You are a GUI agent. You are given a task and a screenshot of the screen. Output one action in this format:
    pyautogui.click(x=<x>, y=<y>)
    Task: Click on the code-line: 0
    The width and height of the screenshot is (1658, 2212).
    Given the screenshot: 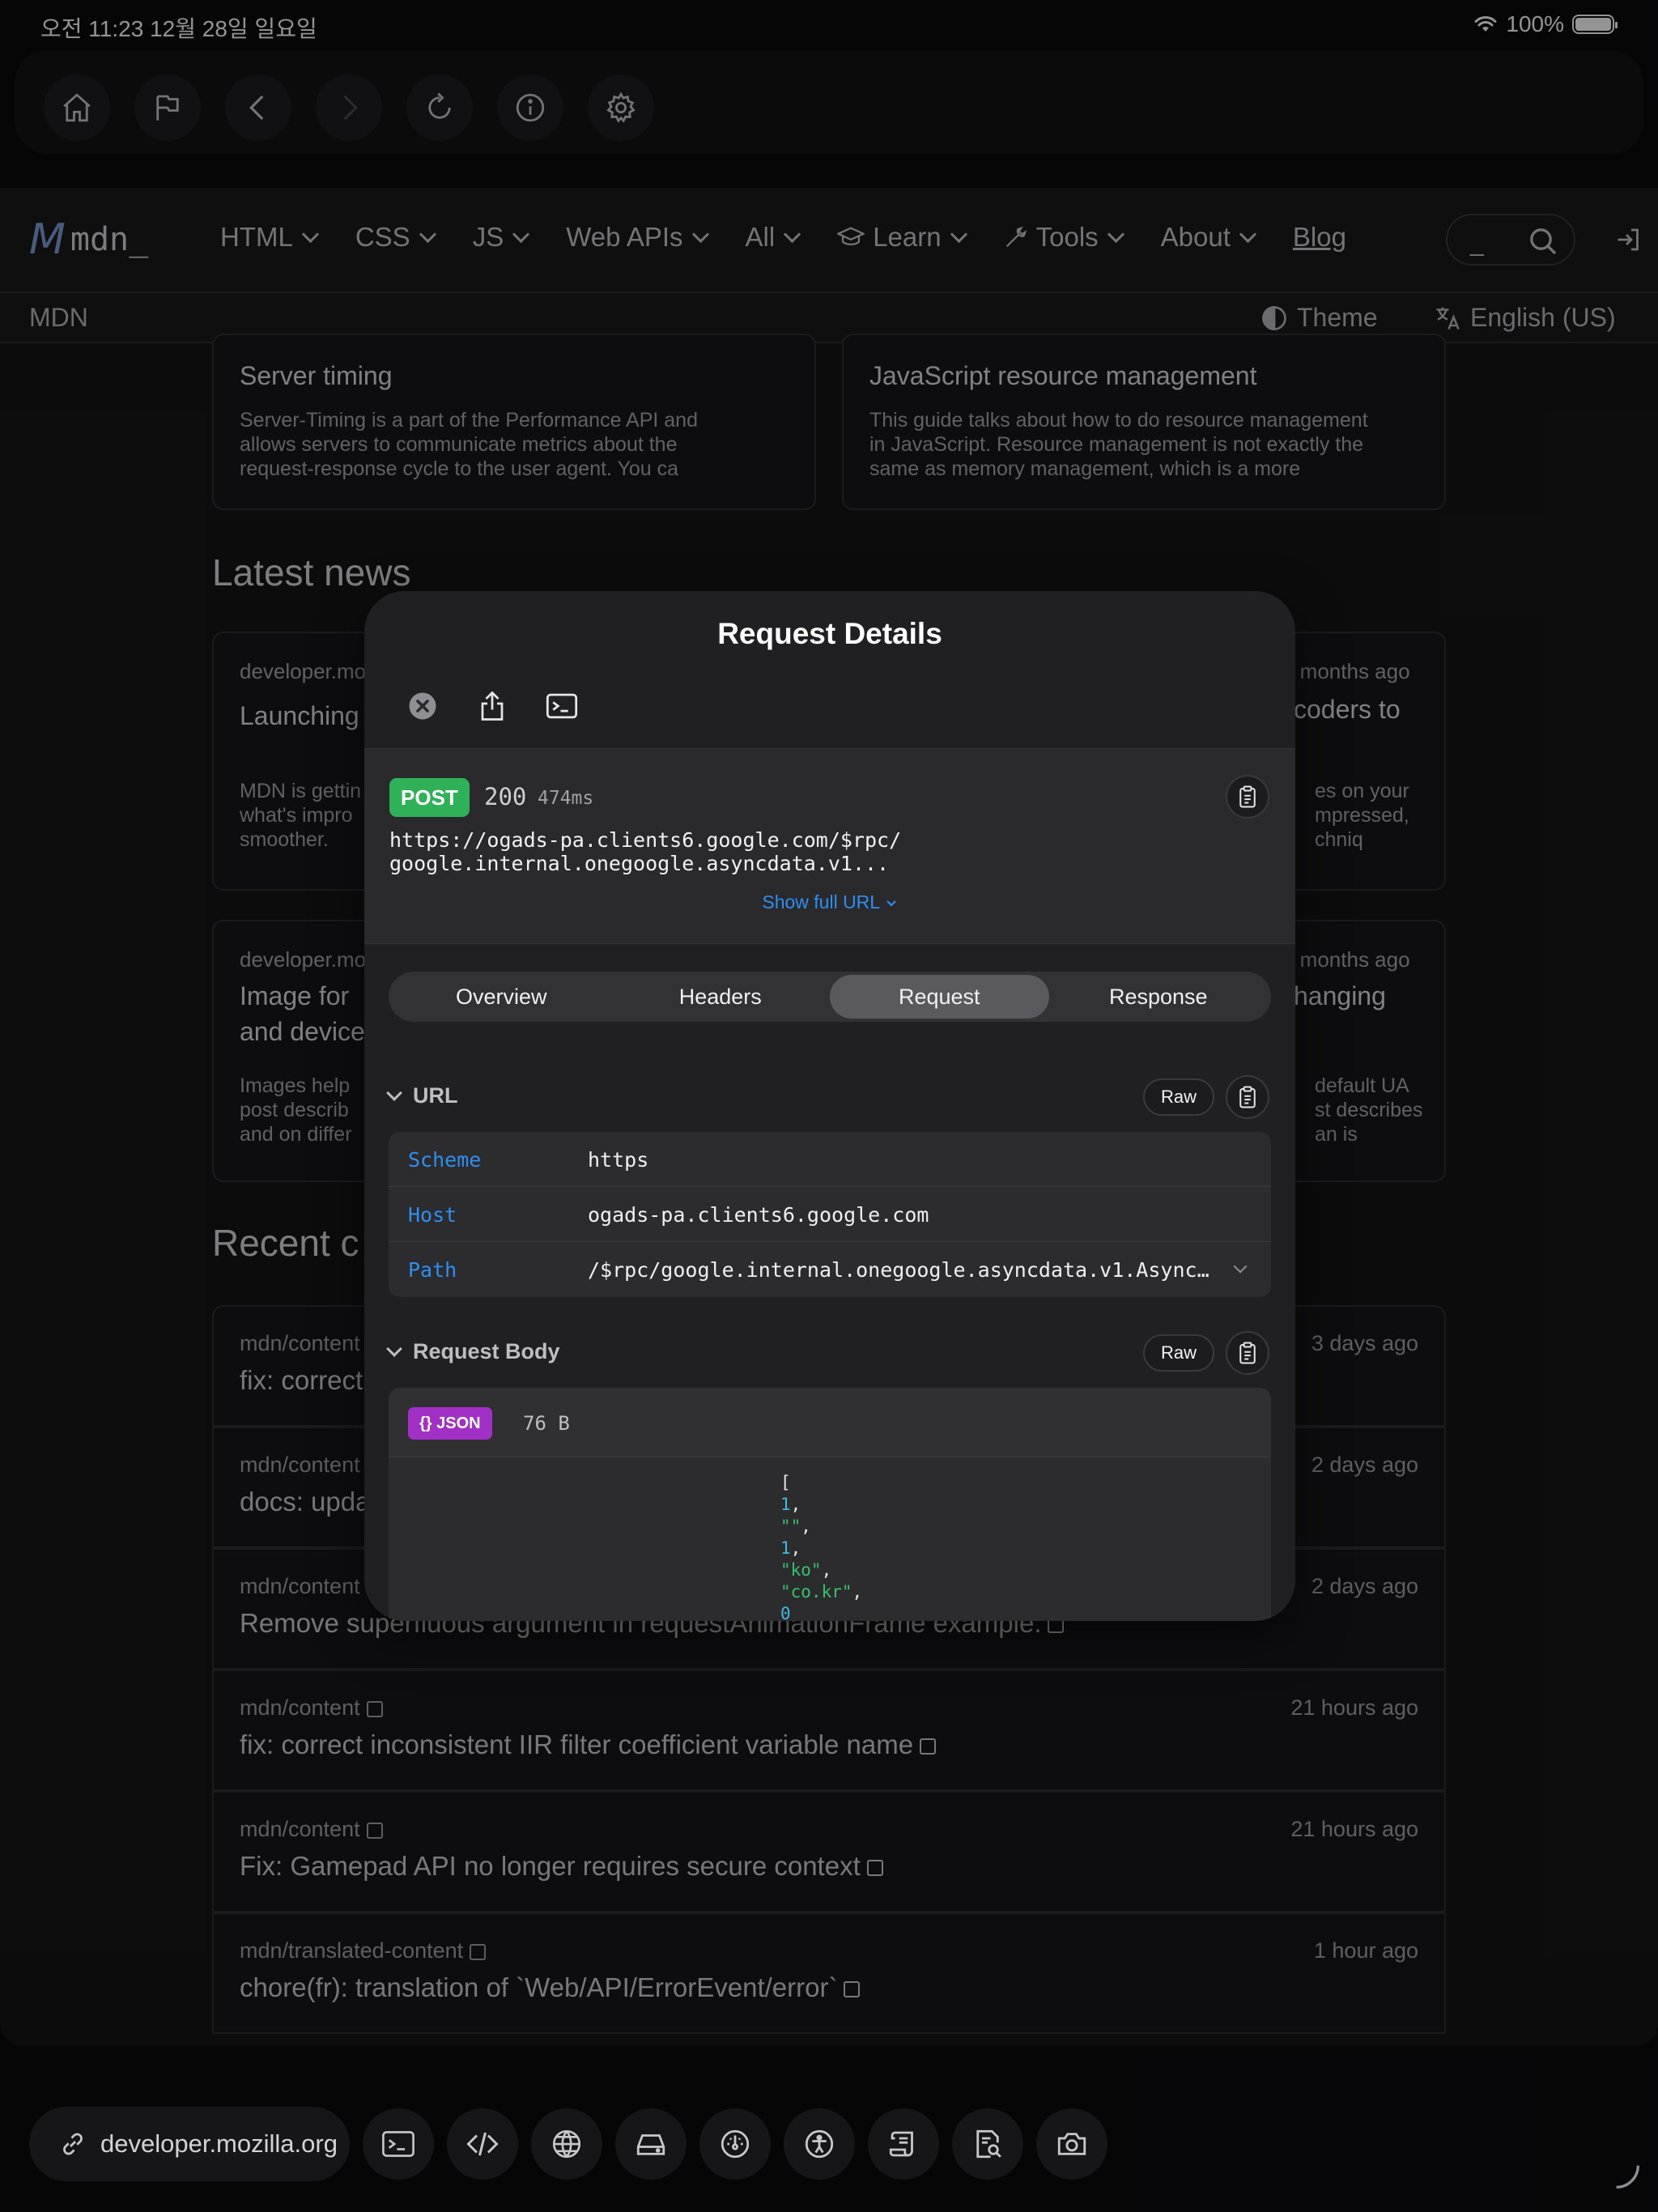 What is the action you would take?
    pyautogui.click(x=785, y=1613)
    